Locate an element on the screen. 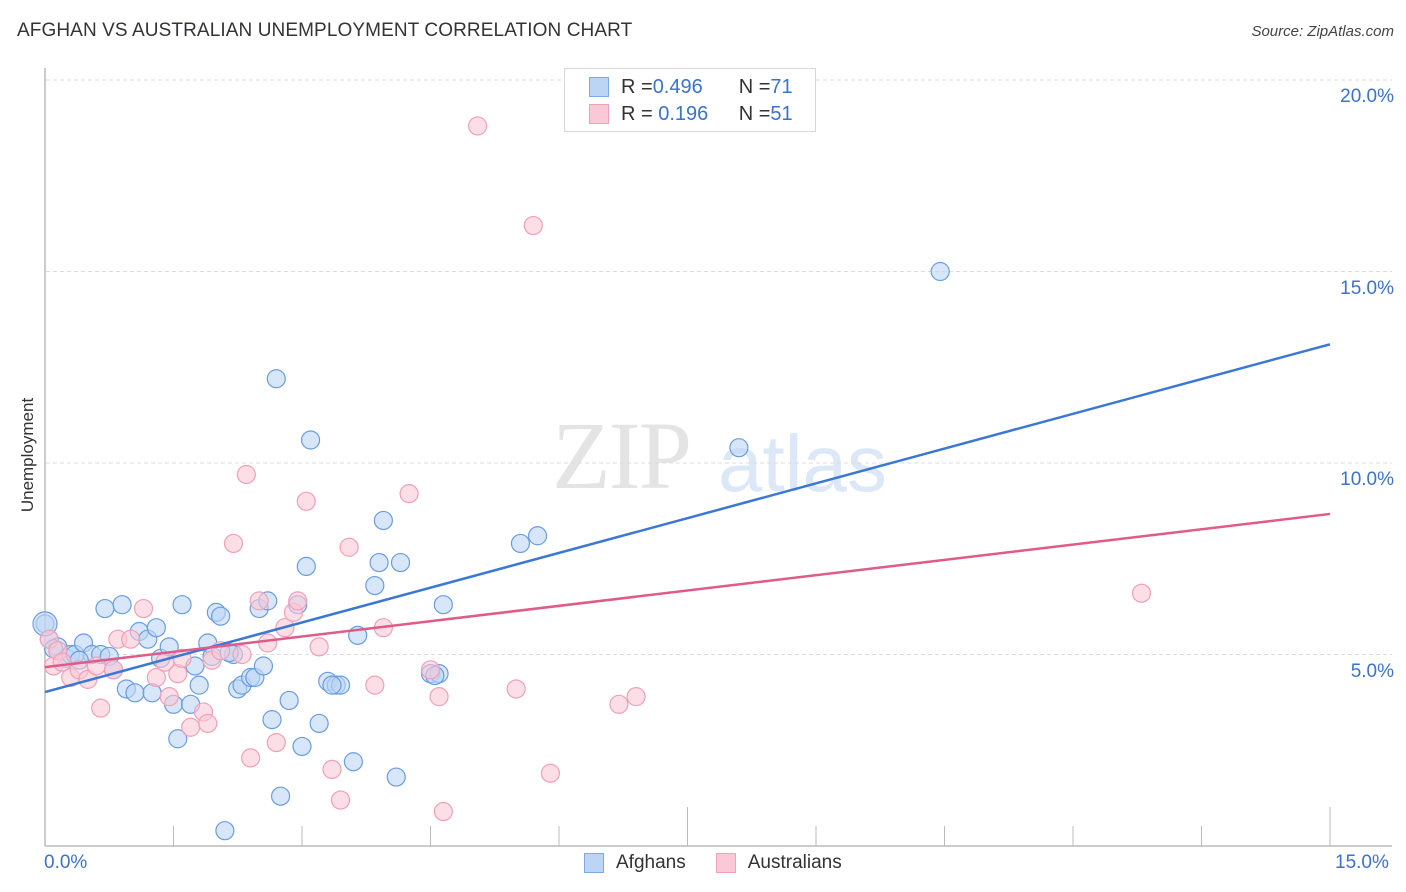 The image size is (1406, 892). x-tick-label-min: 0.0% is located at coordinates (66, 862).